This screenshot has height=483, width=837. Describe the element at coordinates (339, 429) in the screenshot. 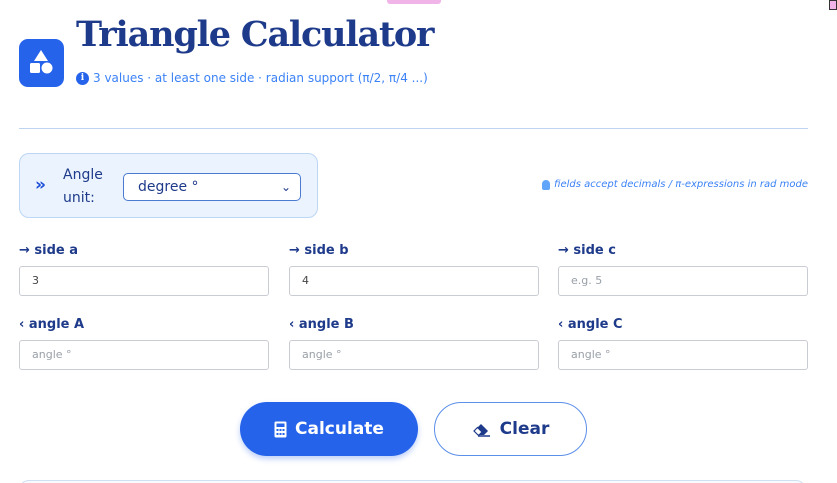

I see `calculate-label: Calculate` at that location.